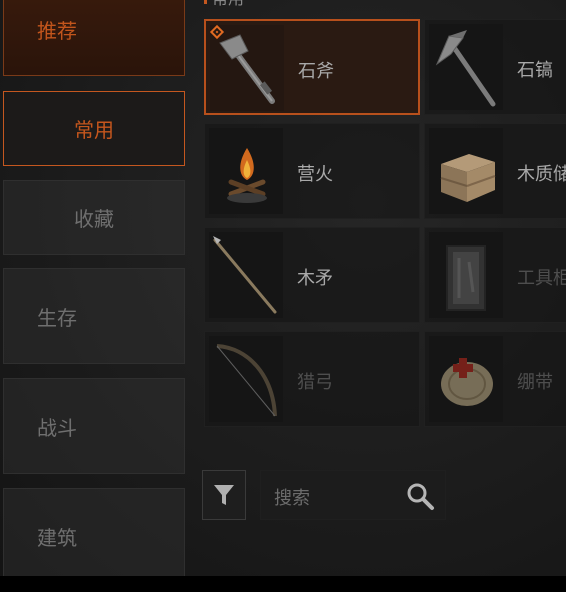  I want to click on item-stone-axe: 石斧, so click(312, 67).